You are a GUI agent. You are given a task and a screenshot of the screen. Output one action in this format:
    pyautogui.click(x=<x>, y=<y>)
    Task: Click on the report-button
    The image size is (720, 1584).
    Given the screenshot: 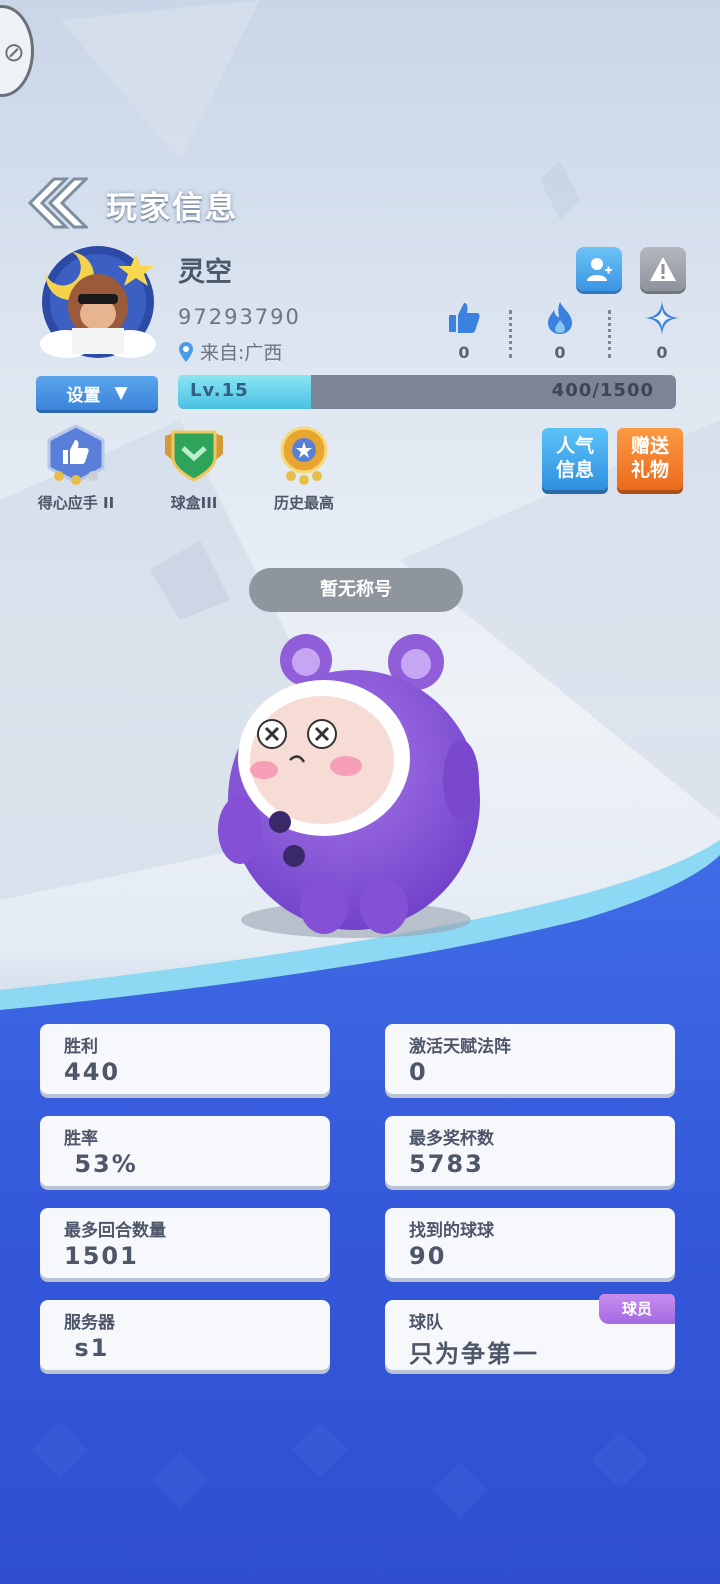 What is the action you would take?
    pyautogui.click(x=663, y=269)
    